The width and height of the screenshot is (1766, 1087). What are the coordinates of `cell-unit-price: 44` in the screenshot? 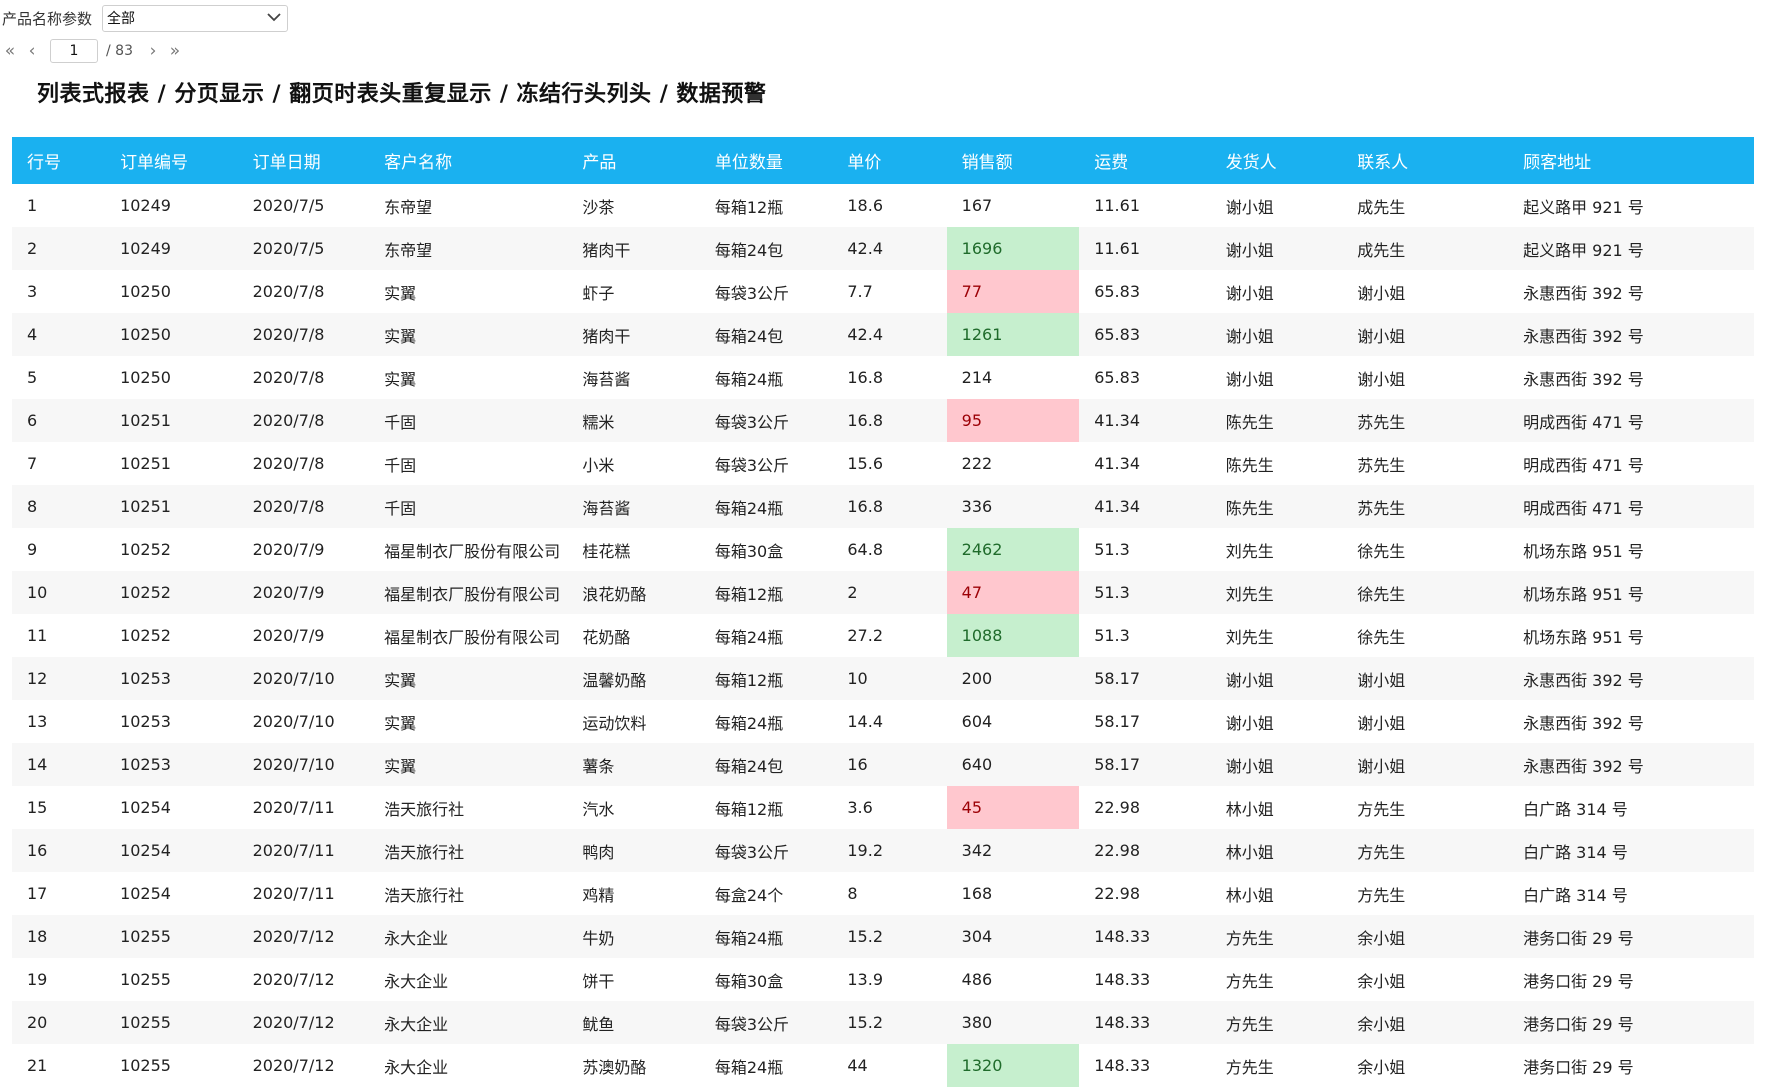 It's located at (857, 1065).